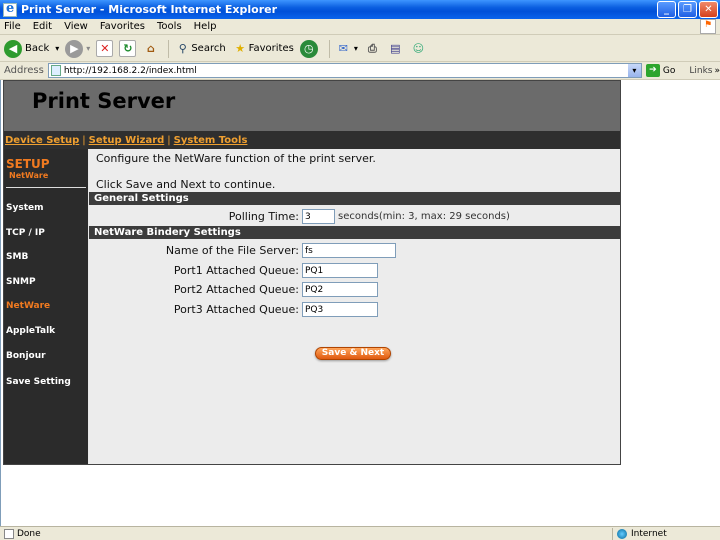  What do you see at coordinates (395, 48) in the screenshot?
I see `edit-icon: ▤` at bounding box center [395, 48].